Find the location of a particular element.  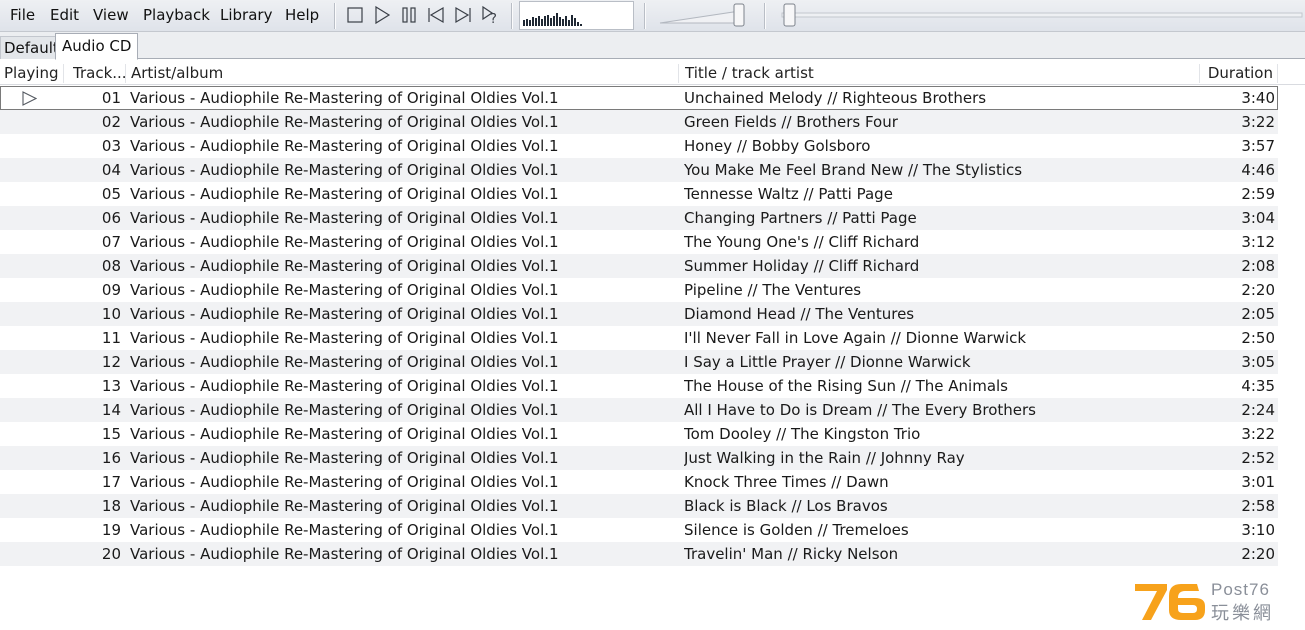

track-duration: 3:01 is located at coordinates (1258, 482).